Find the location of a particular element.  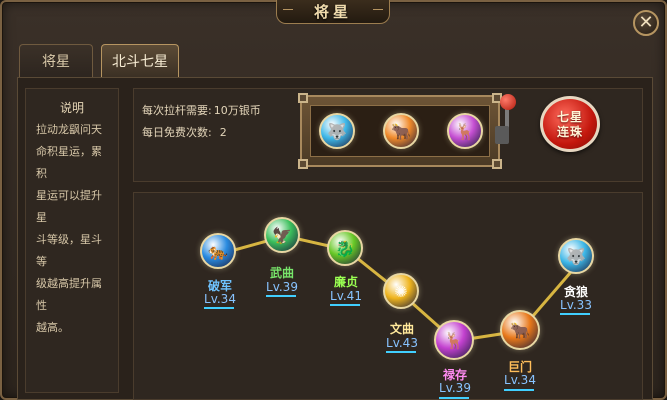

description-line: 拉动龙飖问天 is located at coordinates (69, 129).